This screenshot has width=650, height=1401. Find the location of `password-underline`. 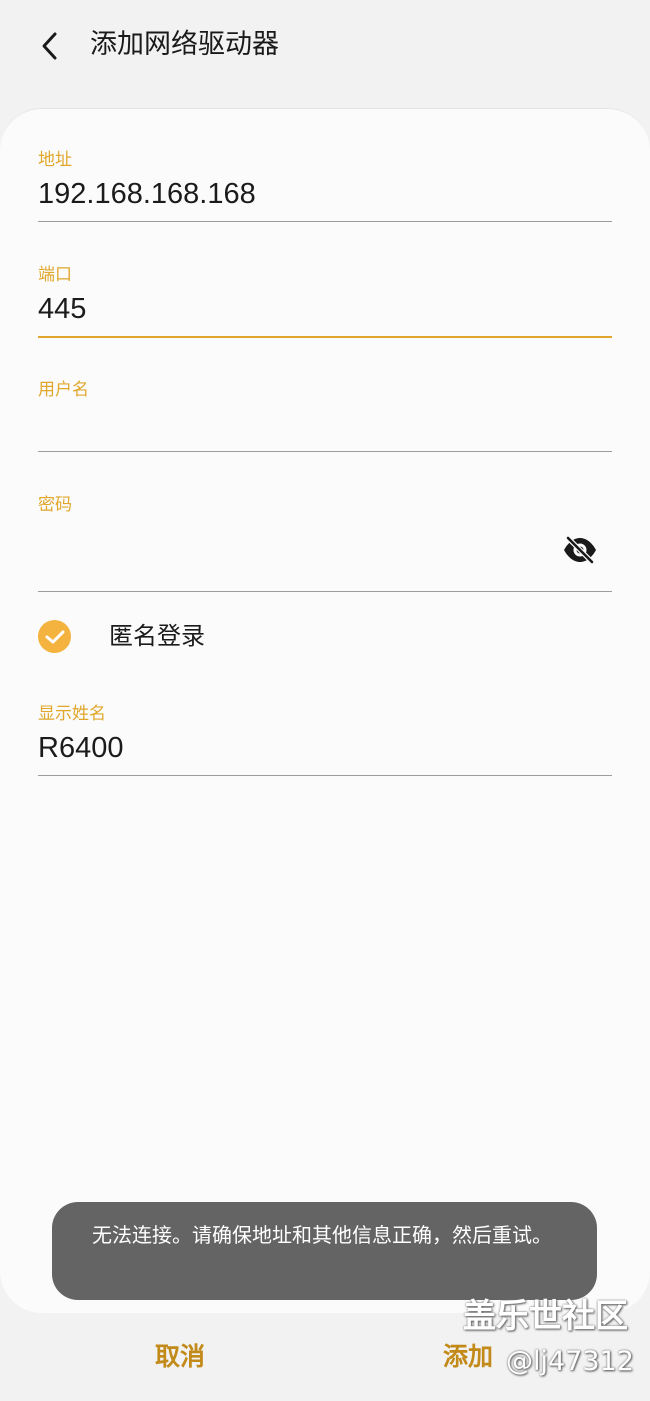

password-underline is located at coordinates (325, 591).